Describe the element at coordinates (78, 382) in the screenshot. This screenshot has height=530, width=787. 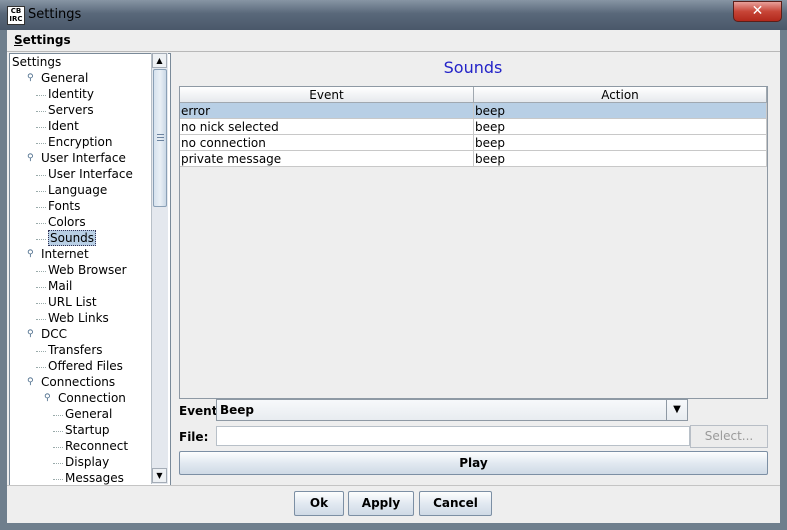
I see `tree-item-label: Connections` at that location.